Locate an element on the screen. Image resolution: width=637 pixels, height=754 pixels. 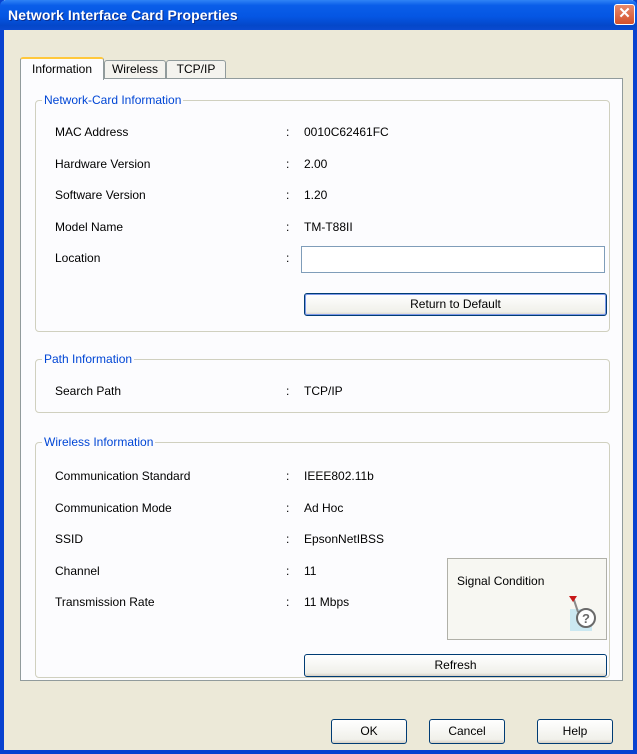
signal-unknown-icon: ? is located at coordinates (582, 613).